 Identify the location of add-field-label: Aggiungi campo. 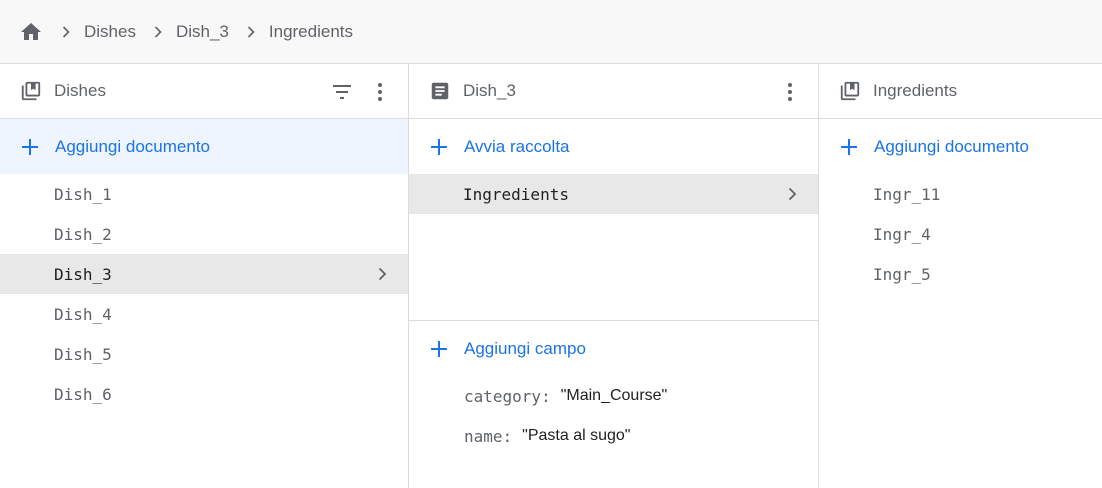
(525, 348).